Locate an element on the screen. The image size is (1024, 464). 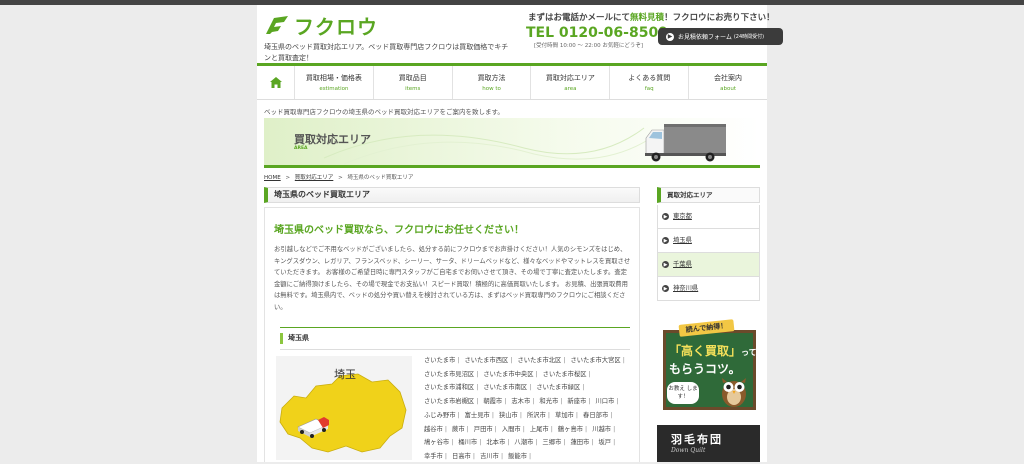
nav-sublabel: how to is located at coordinates (491, 89).